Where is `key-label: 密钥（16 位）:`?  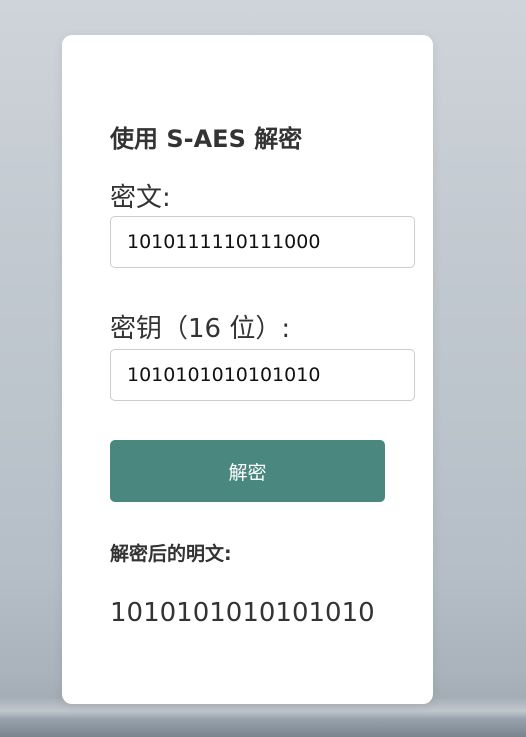 key-label: 密钥（16 位）: is located at coordinates (200, 329).